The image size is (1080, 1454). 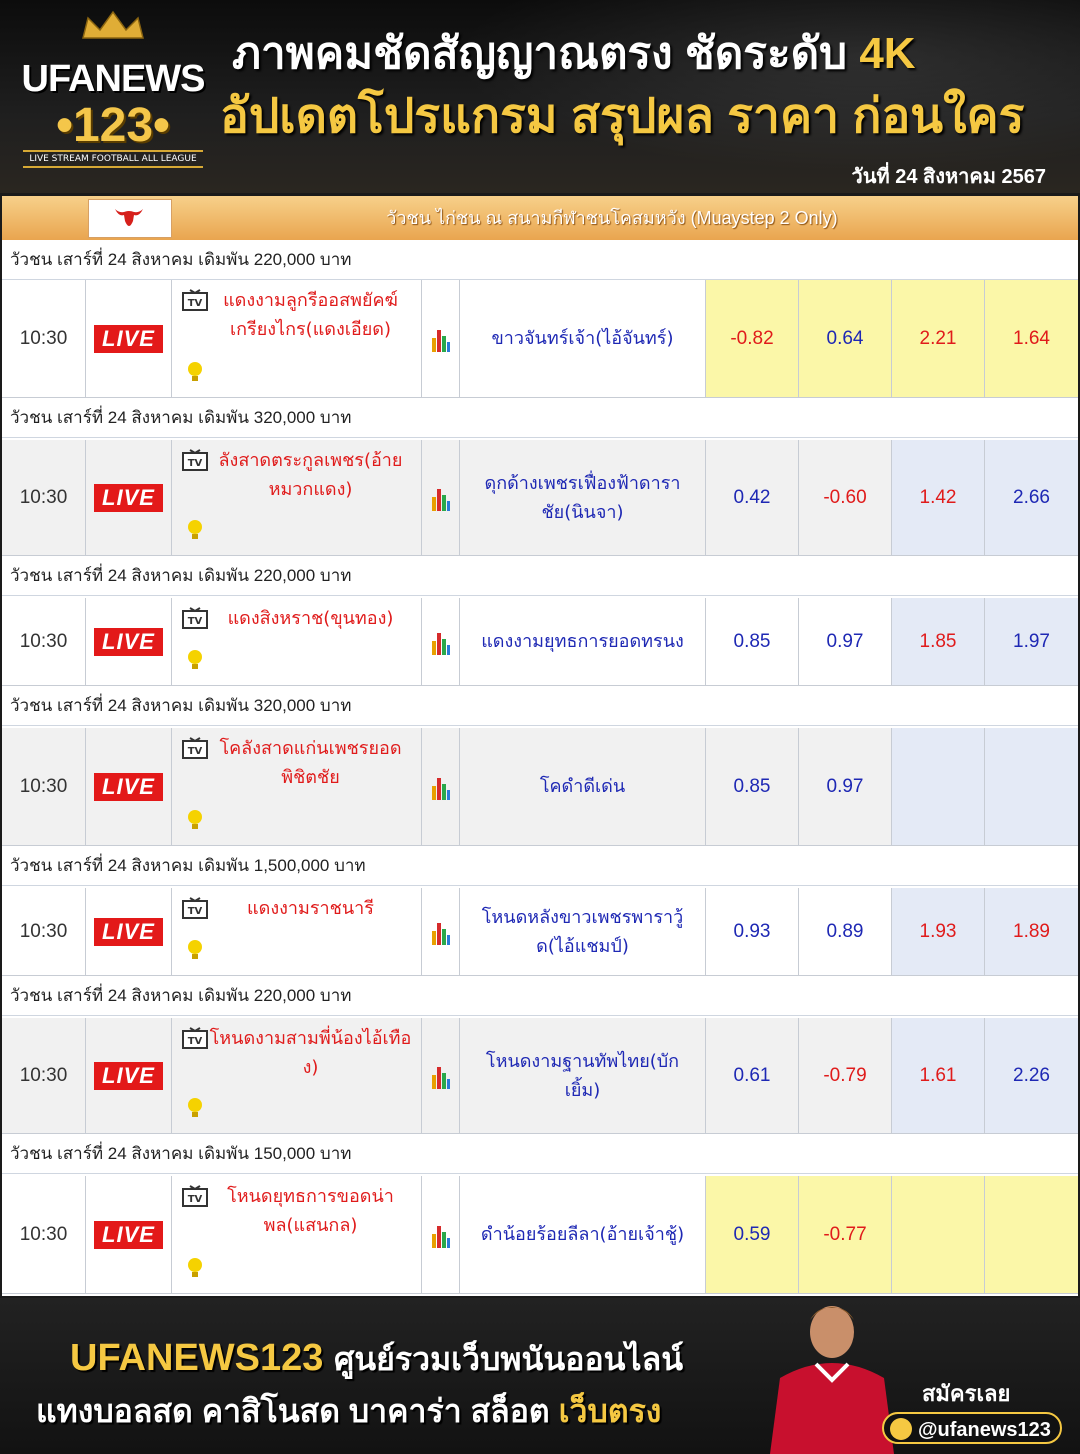 What do you see at coordinates (297, 641) in the screenshot?
I see `home-team: TV แดงสิงหราช(ขุนทอง)` at bounding box center [297, 641].